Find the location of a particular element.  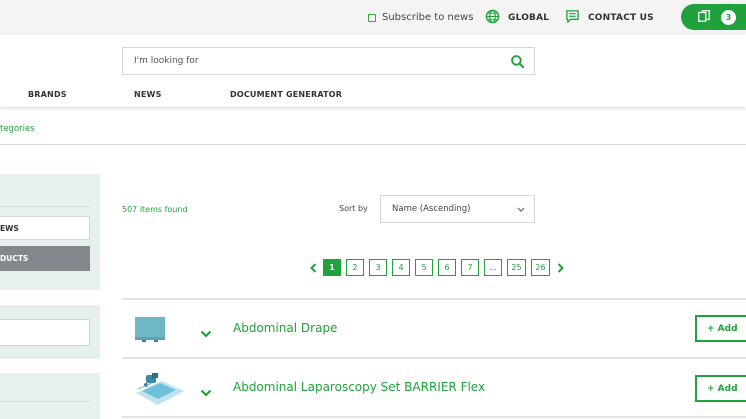

search-box is located at coordinates (328, 61).